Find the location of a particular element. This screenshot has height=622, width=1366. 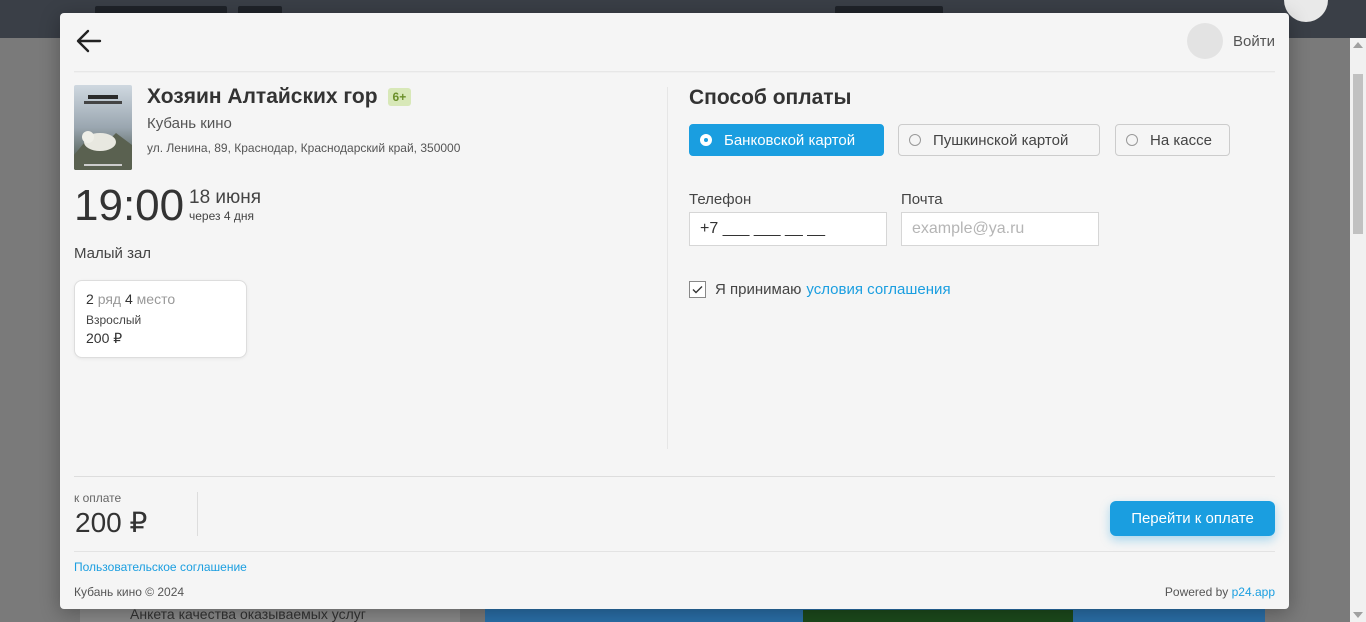

movie-poster is located at coordinates (103, 127).